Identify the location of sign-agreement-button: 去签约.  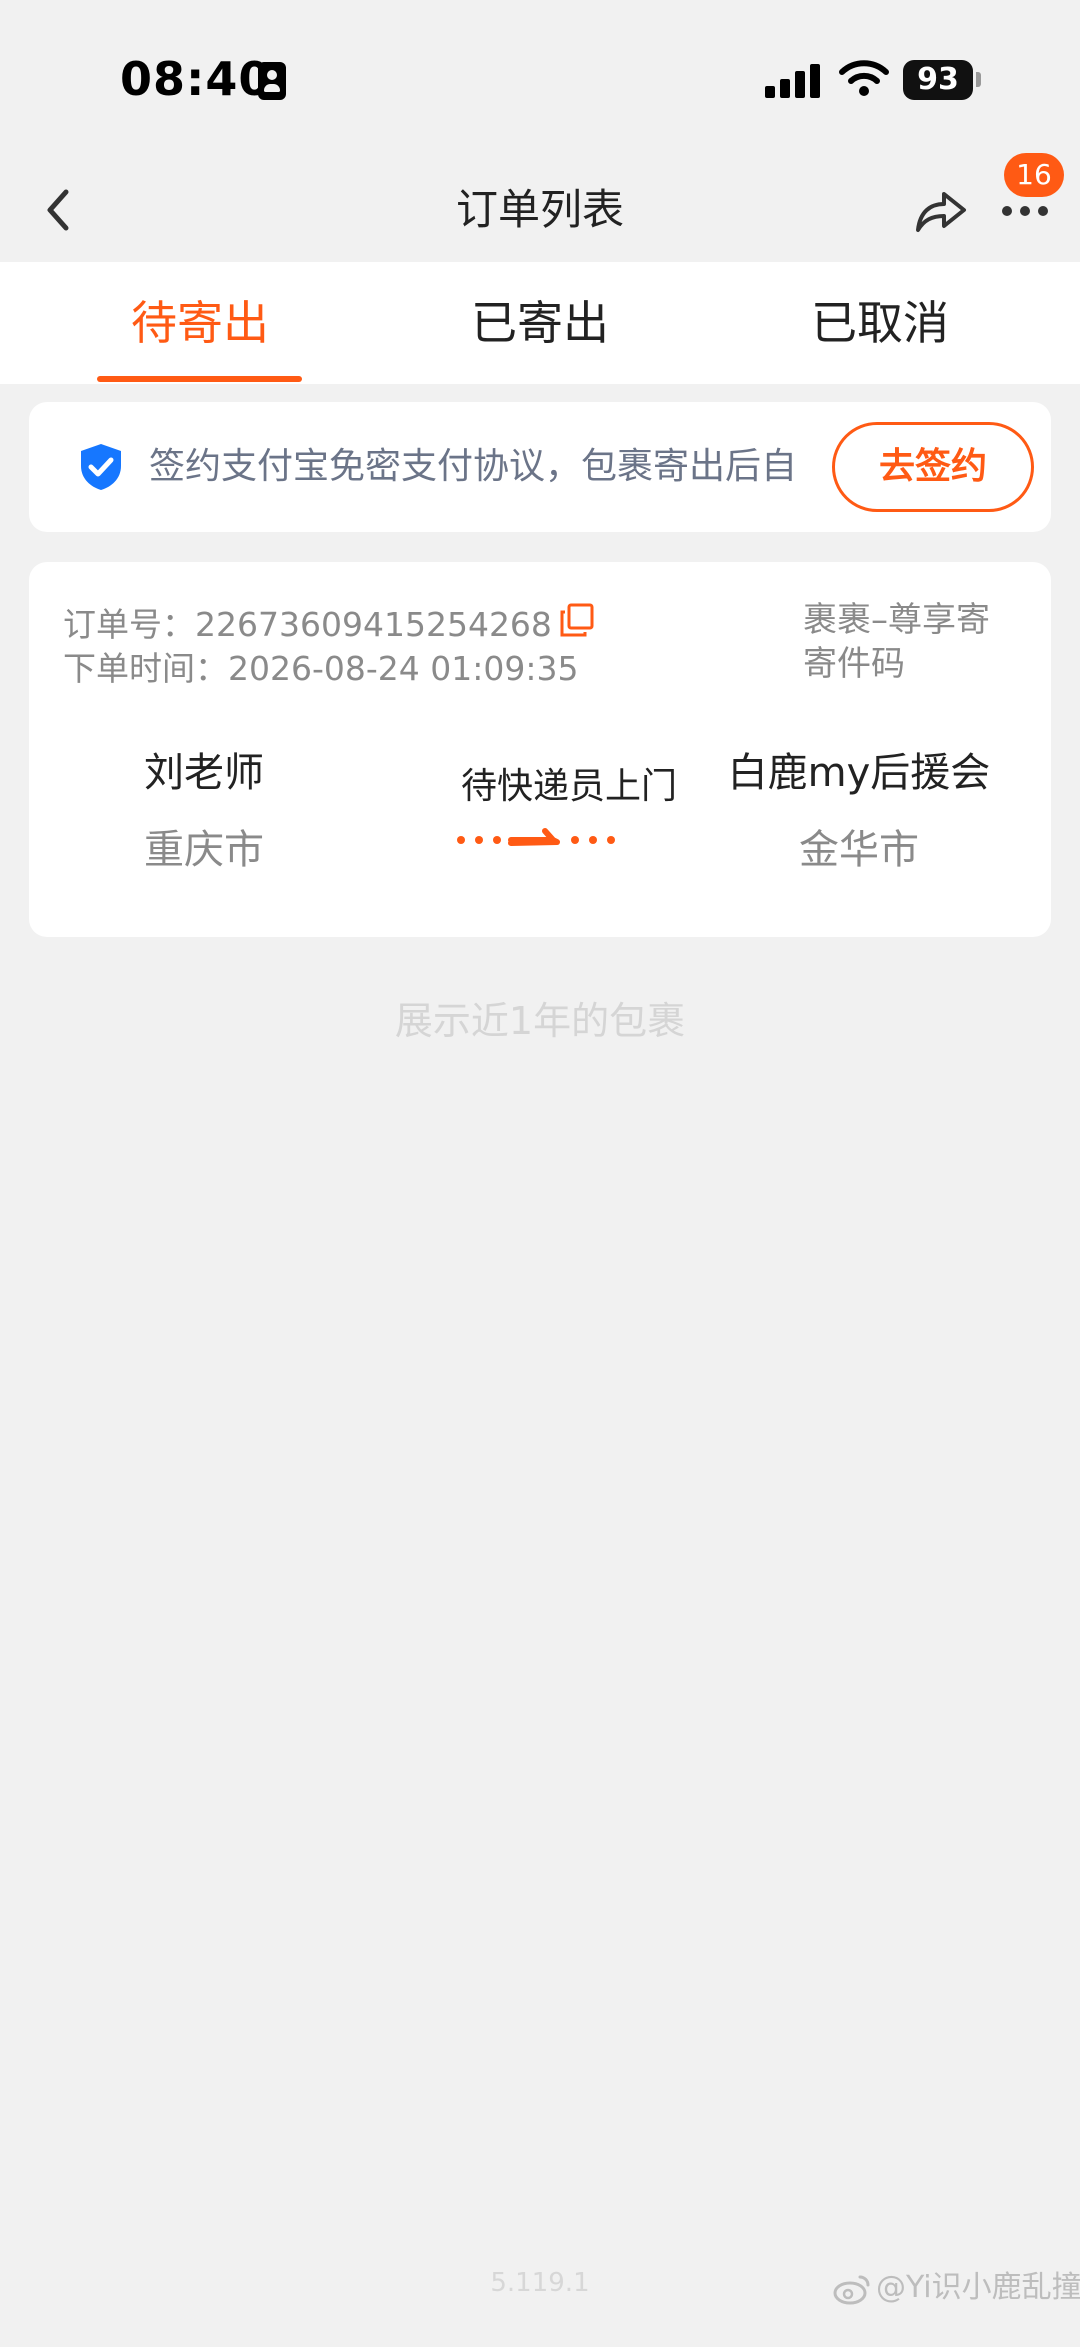
(933, 467).